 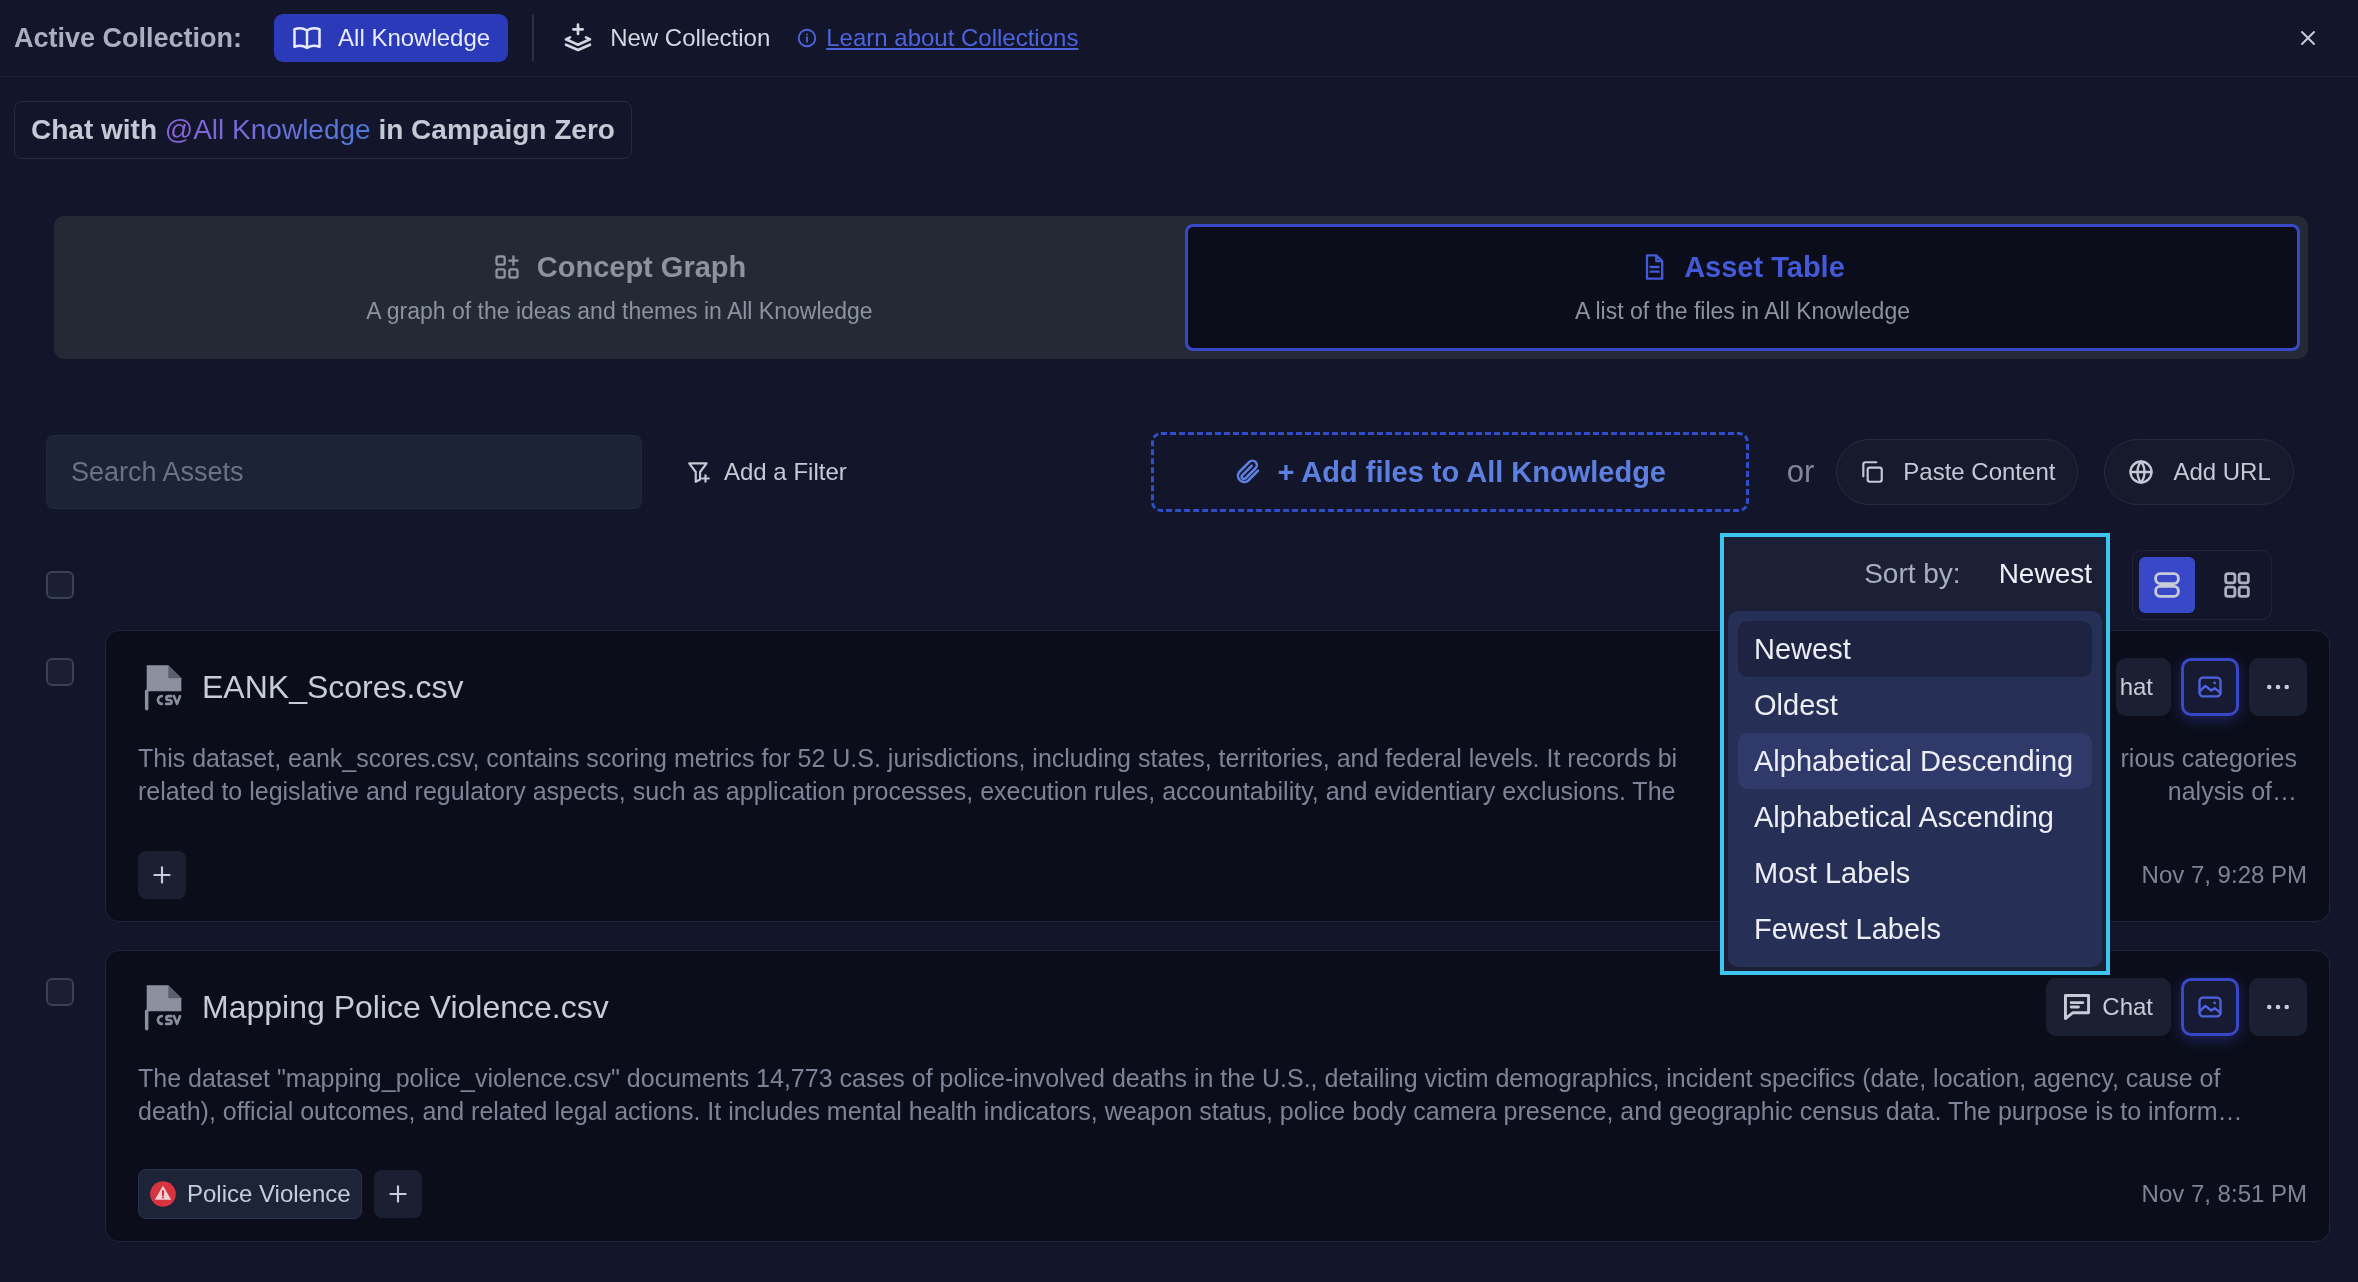 What do you see at coordinates (908, 758) in the screenshot?
I see `description-text: This dataset, eank_scores.csv, contains scoring metrics for 52 U.S. jurisdictions, including states, territories, and federal levels. It records bi` at bounding box center [908, 758].